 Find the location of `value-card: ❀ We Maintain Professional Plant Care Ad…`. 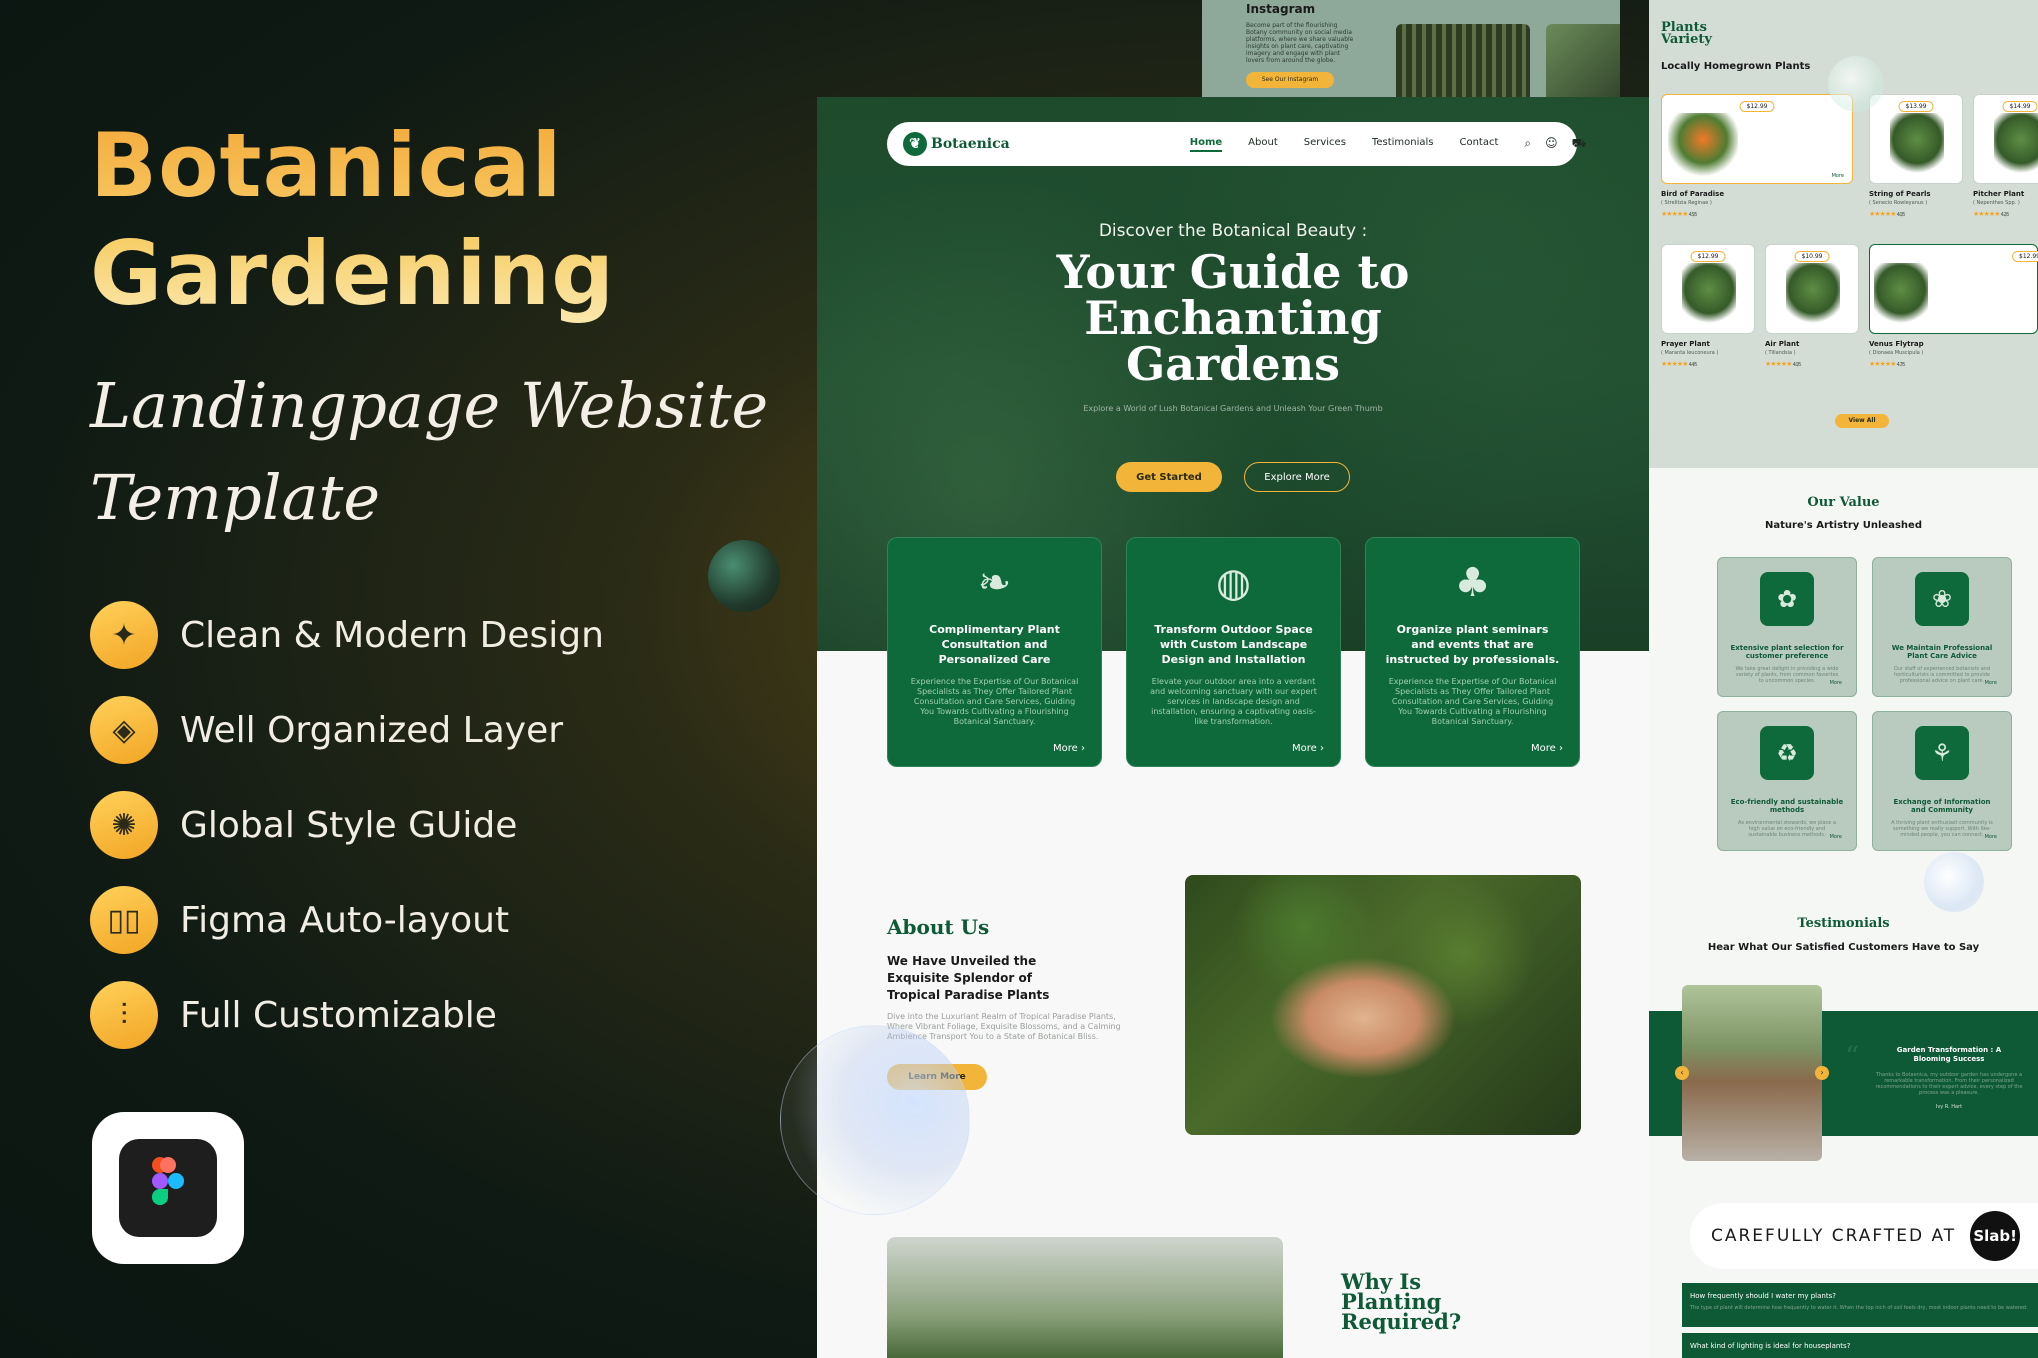

value-card: ❀ We Maintain Professional Plant Care Ad… is located at coordinates (1942, 627).